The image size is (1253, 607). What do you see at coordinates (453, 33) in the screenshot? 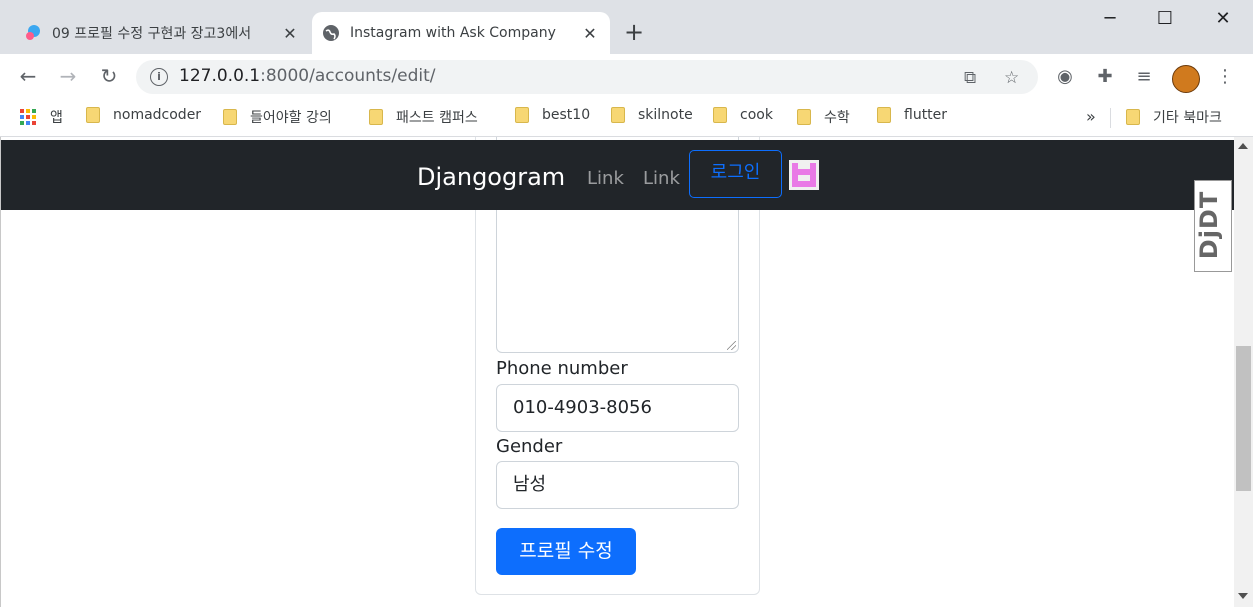
I see `tab-title: Instagram with Ask Company` at bounding box center [453, 33].